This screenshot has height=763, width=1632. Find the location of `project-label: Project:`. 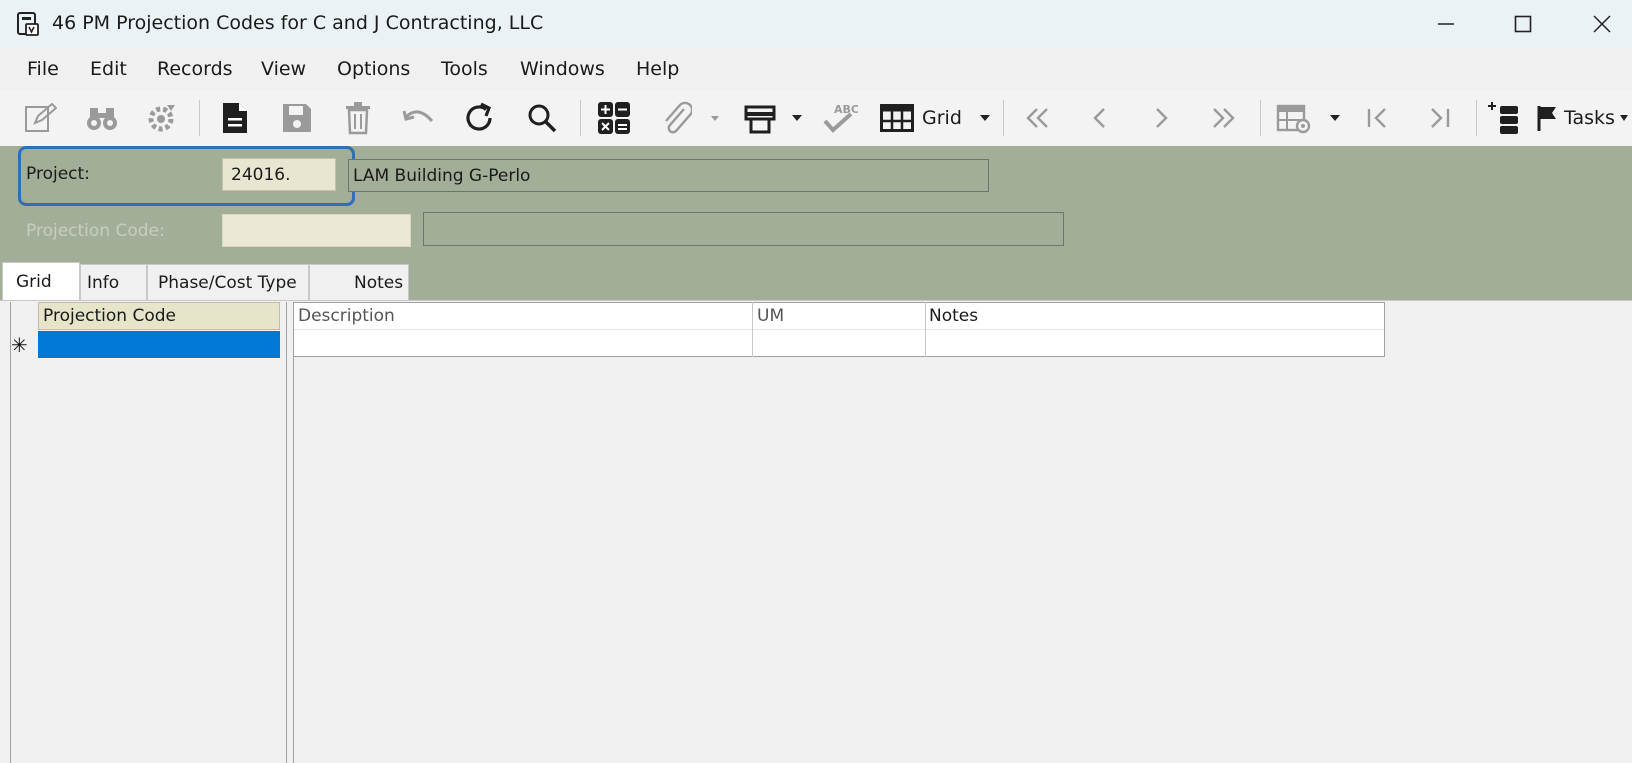

project-label: Project: is located at coordinates (58, 174).